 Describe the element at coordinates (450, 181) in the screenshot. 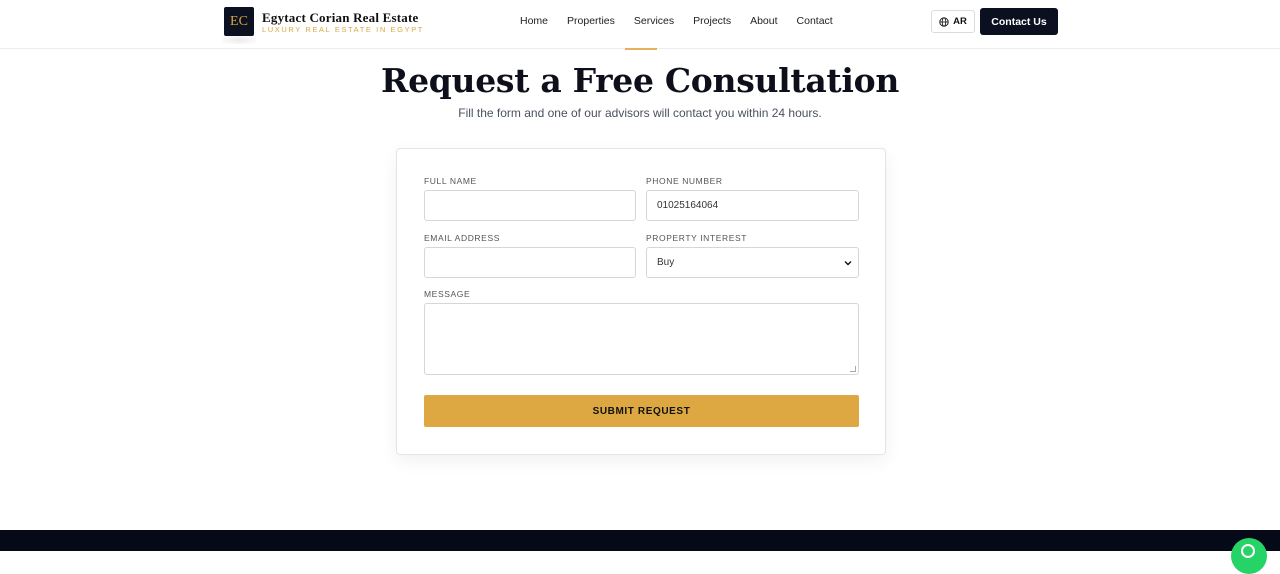

I see `full-name-label: FULL NAME` at that location.